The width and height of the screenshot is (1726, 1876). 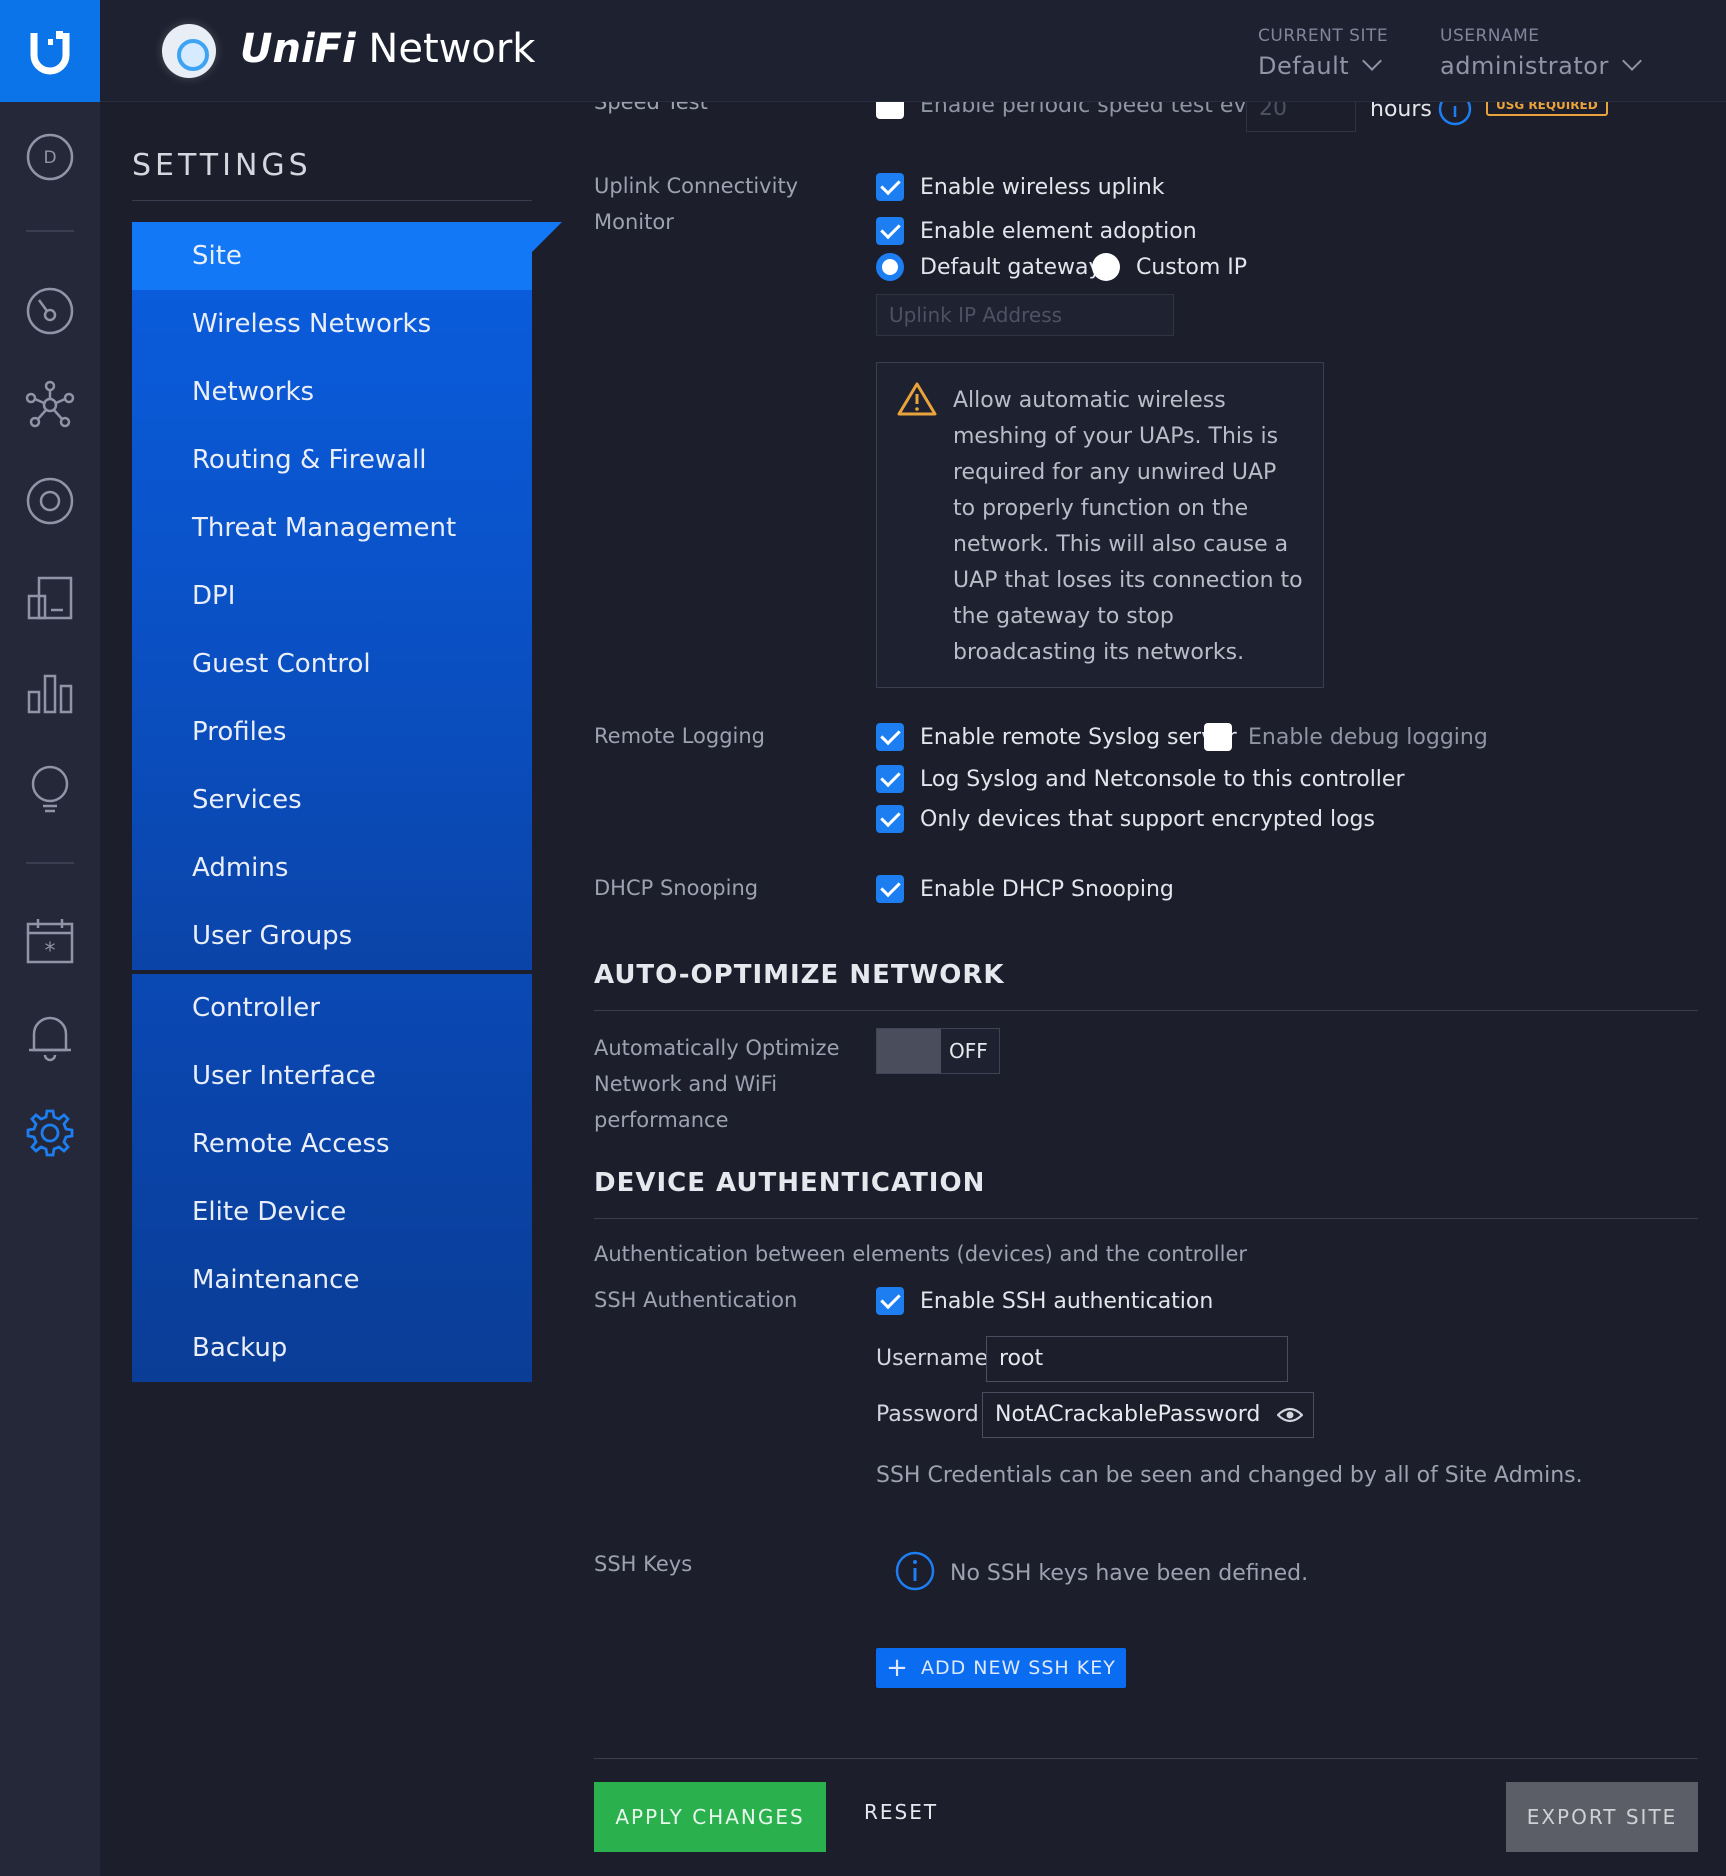 I want to click on uplink-monitor-label: Uplink Connectivity Monitor, so click(x=696, y=204).